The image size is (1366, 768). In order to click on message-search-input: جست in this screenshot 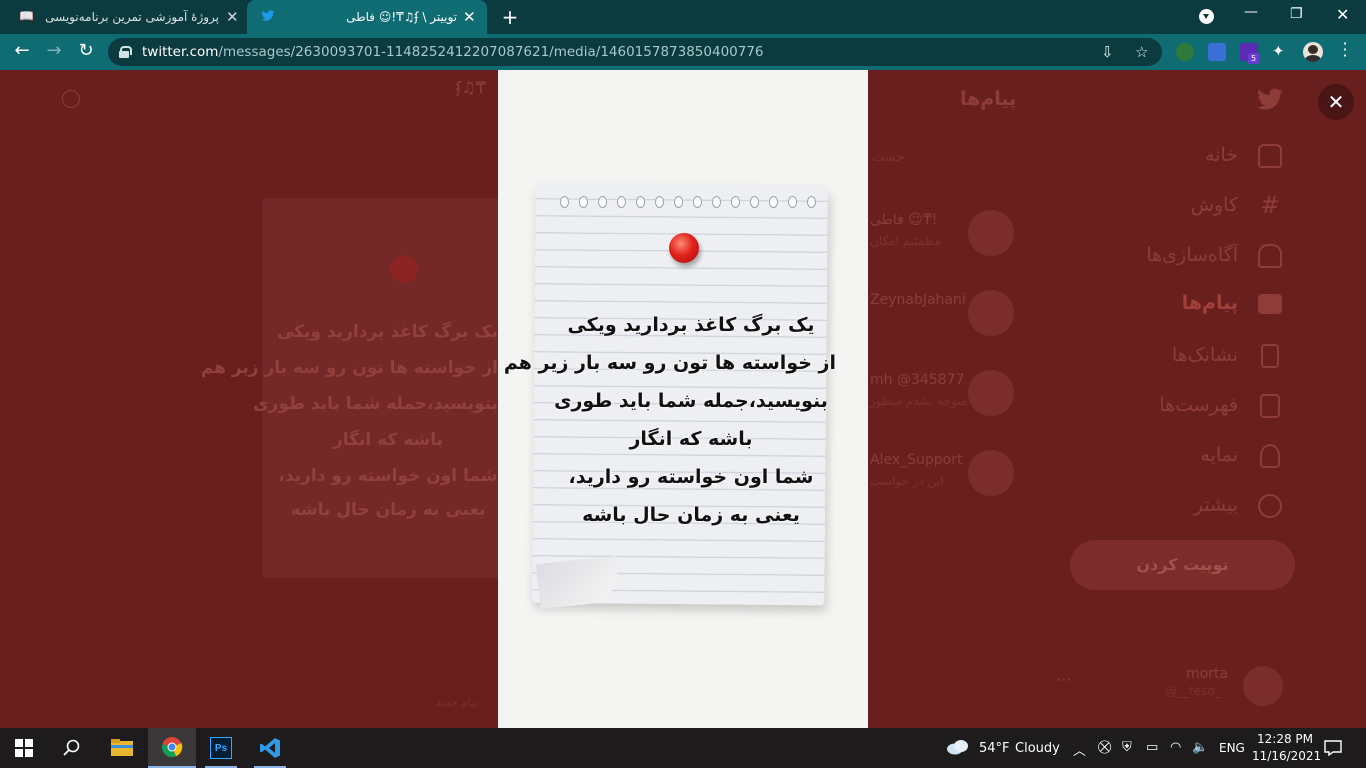, I will do `click(888, 157)`.